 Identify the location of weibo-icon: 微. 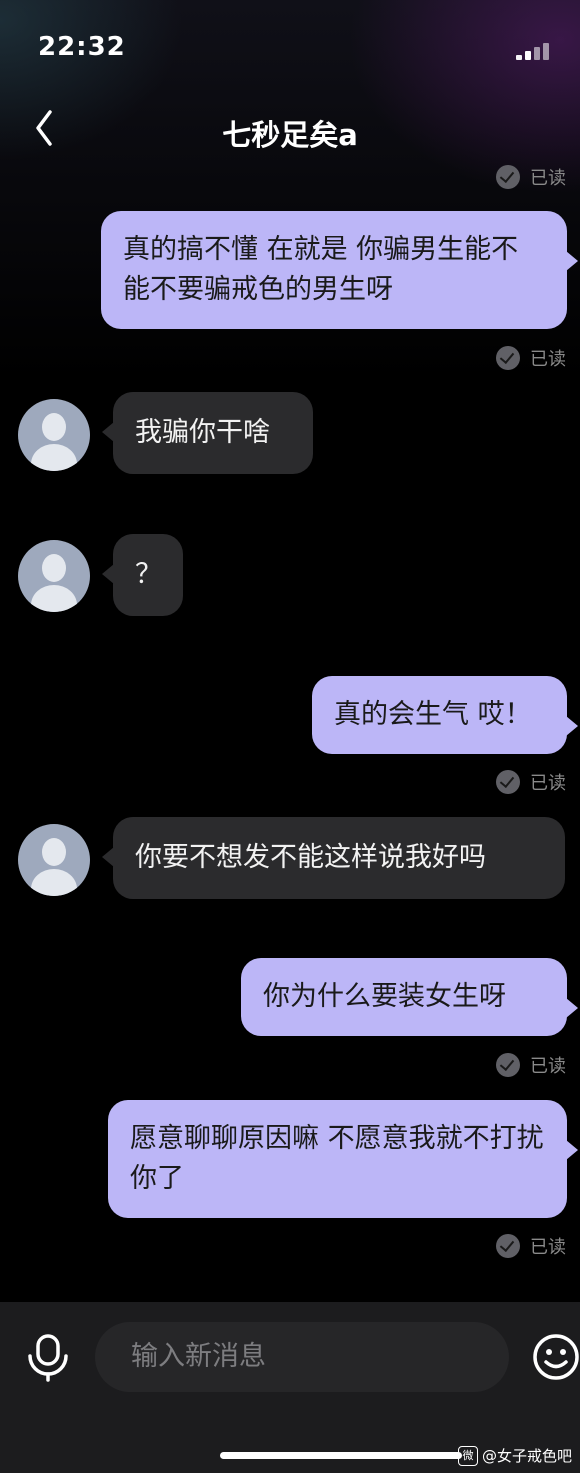
(467, 1455).